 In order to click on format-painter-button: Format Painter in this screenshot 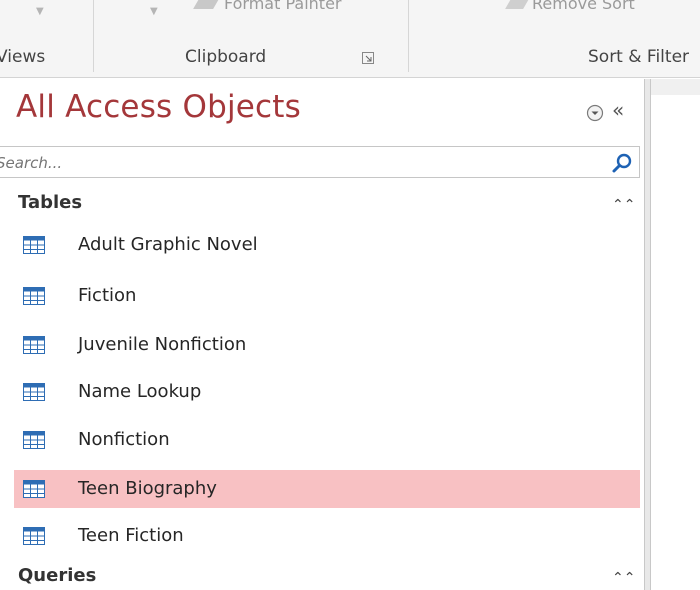, I will do `click(267, 6)`.